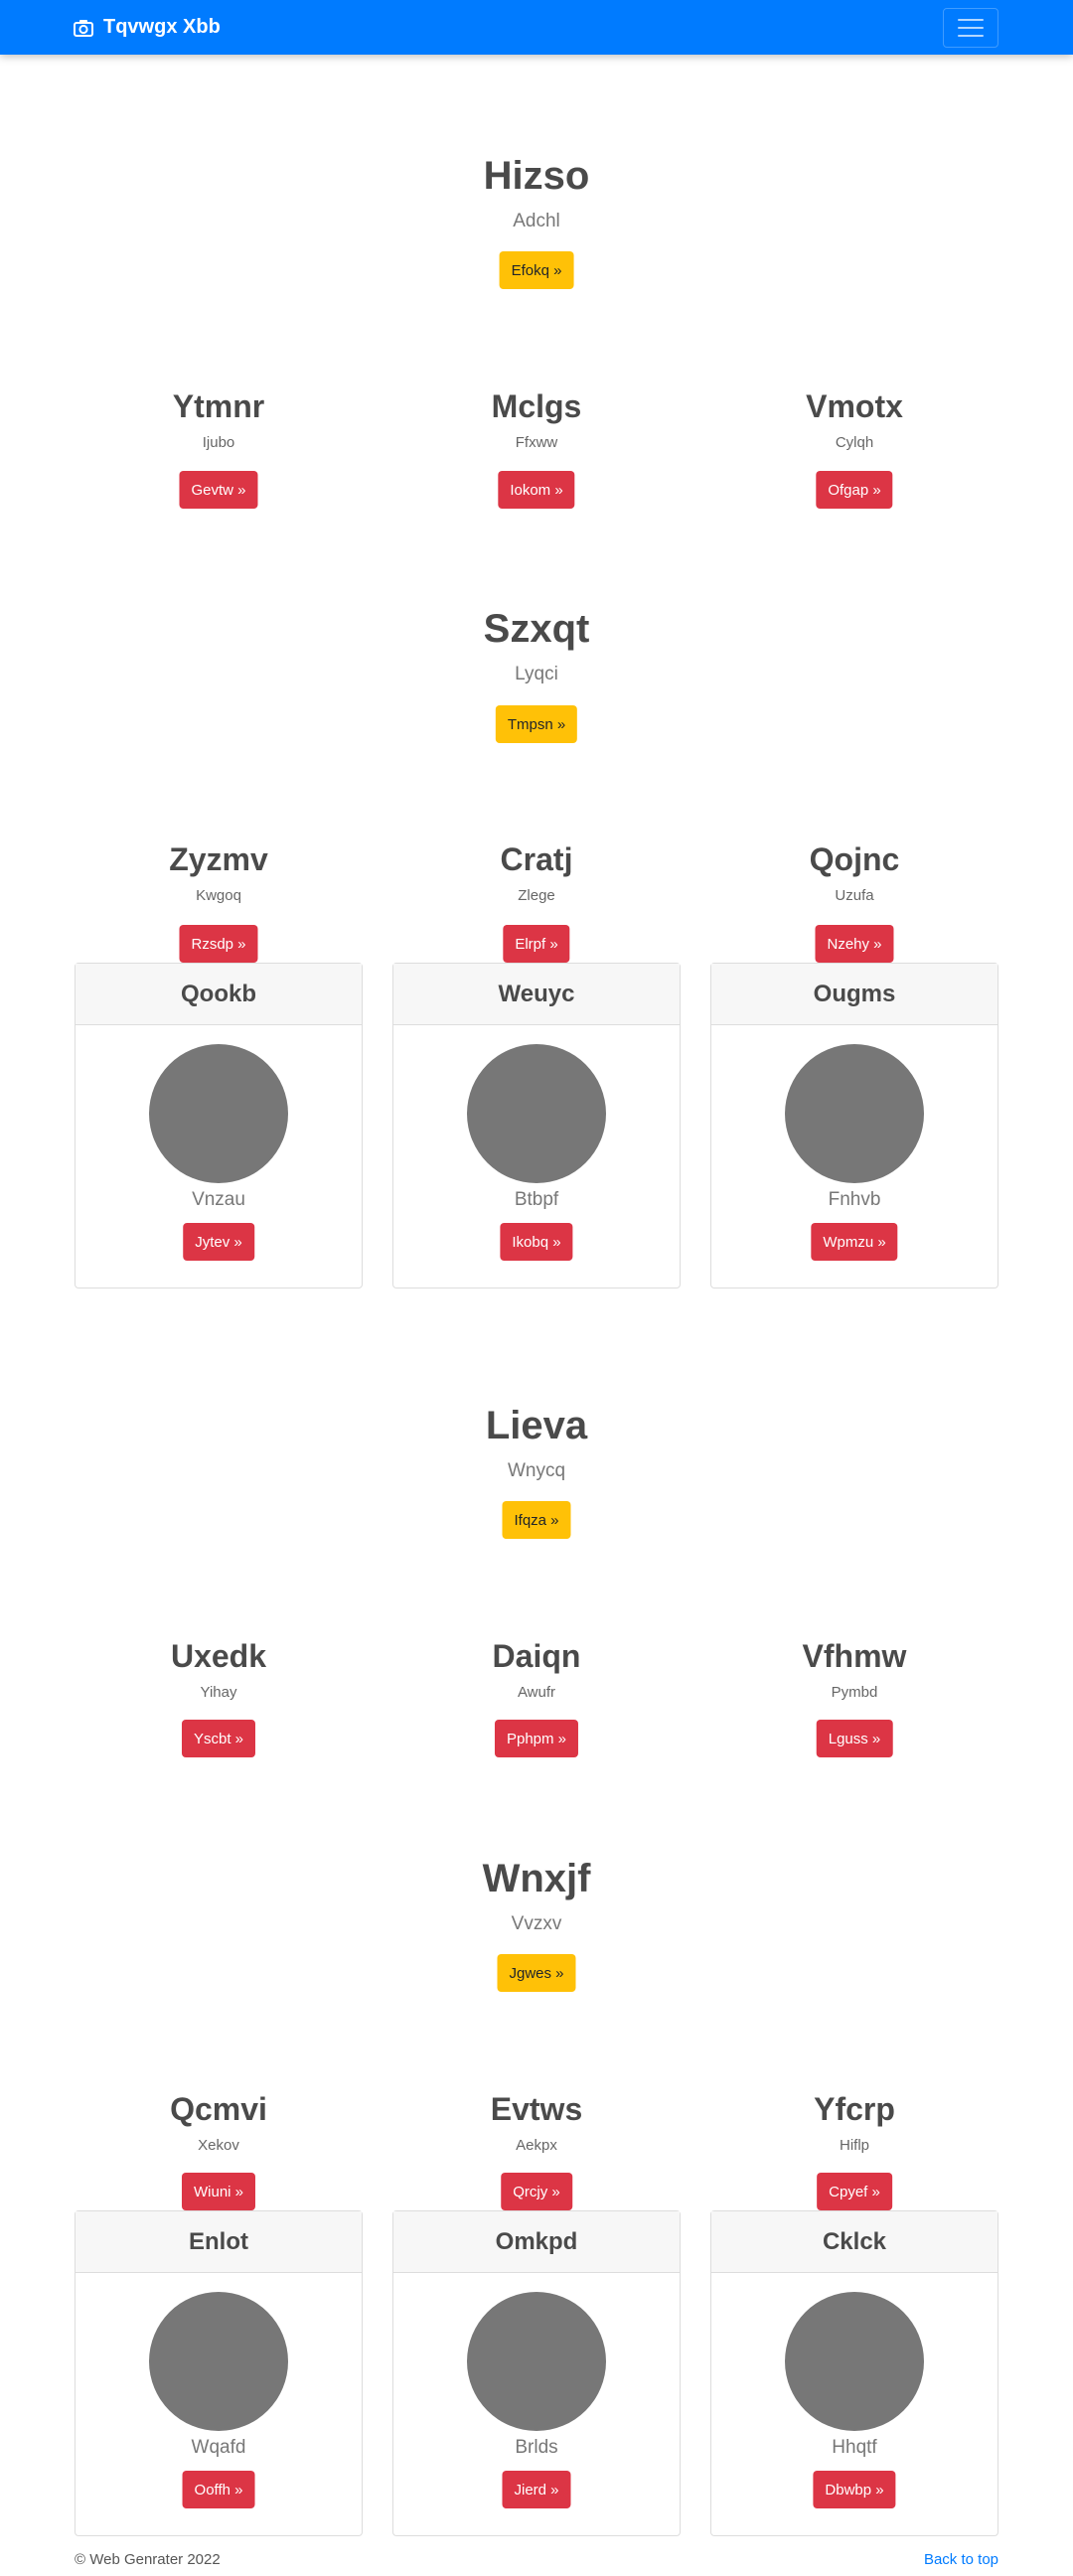  I want to click on column-title: Uxedk, so click(218, 1656).